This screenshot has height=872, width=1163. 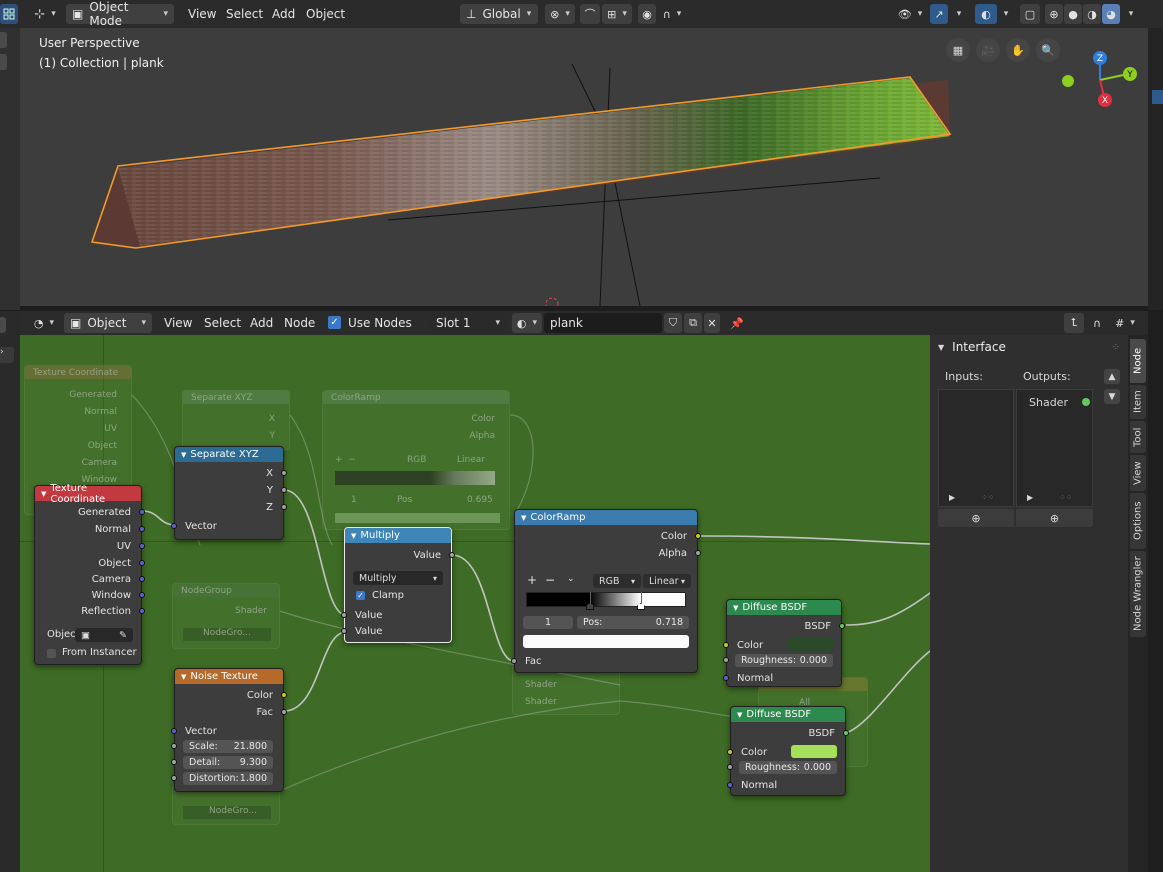 I want to click on distortion-field: Distortion: 1.800, so click(x=228, y=778).